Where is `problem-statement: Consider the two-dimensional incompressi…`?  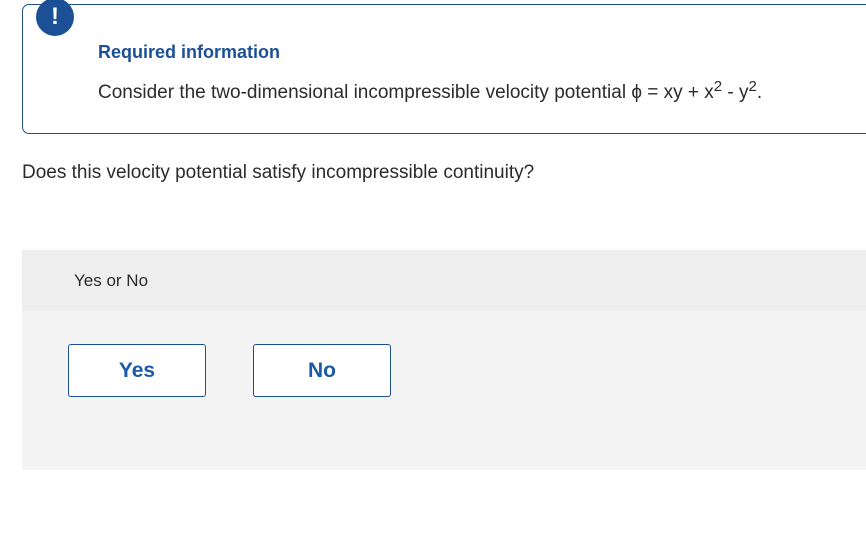 problem-statement: Consider the two-dimensional incompressi… is located at coordinates (430, 91).